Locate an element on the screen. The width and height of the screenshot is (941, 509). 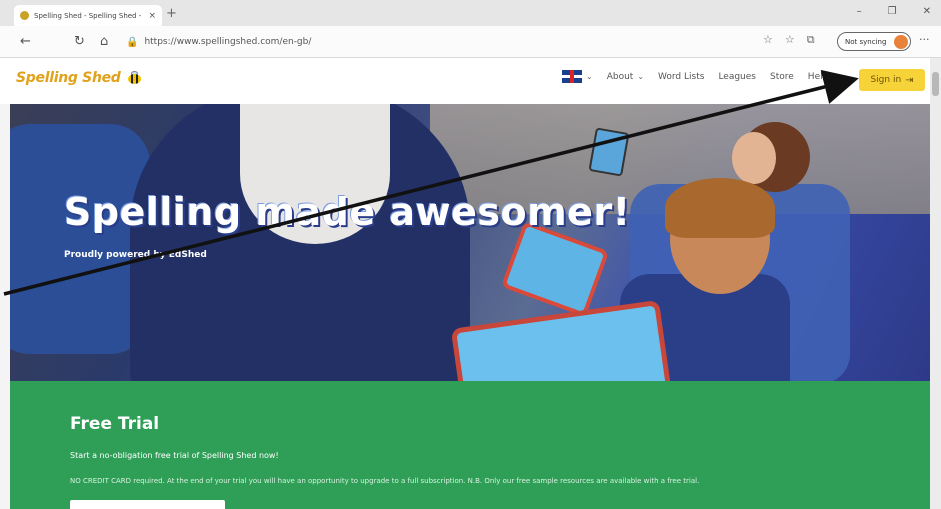
language-selector: ⌄ is located at coordinates (577, 76).